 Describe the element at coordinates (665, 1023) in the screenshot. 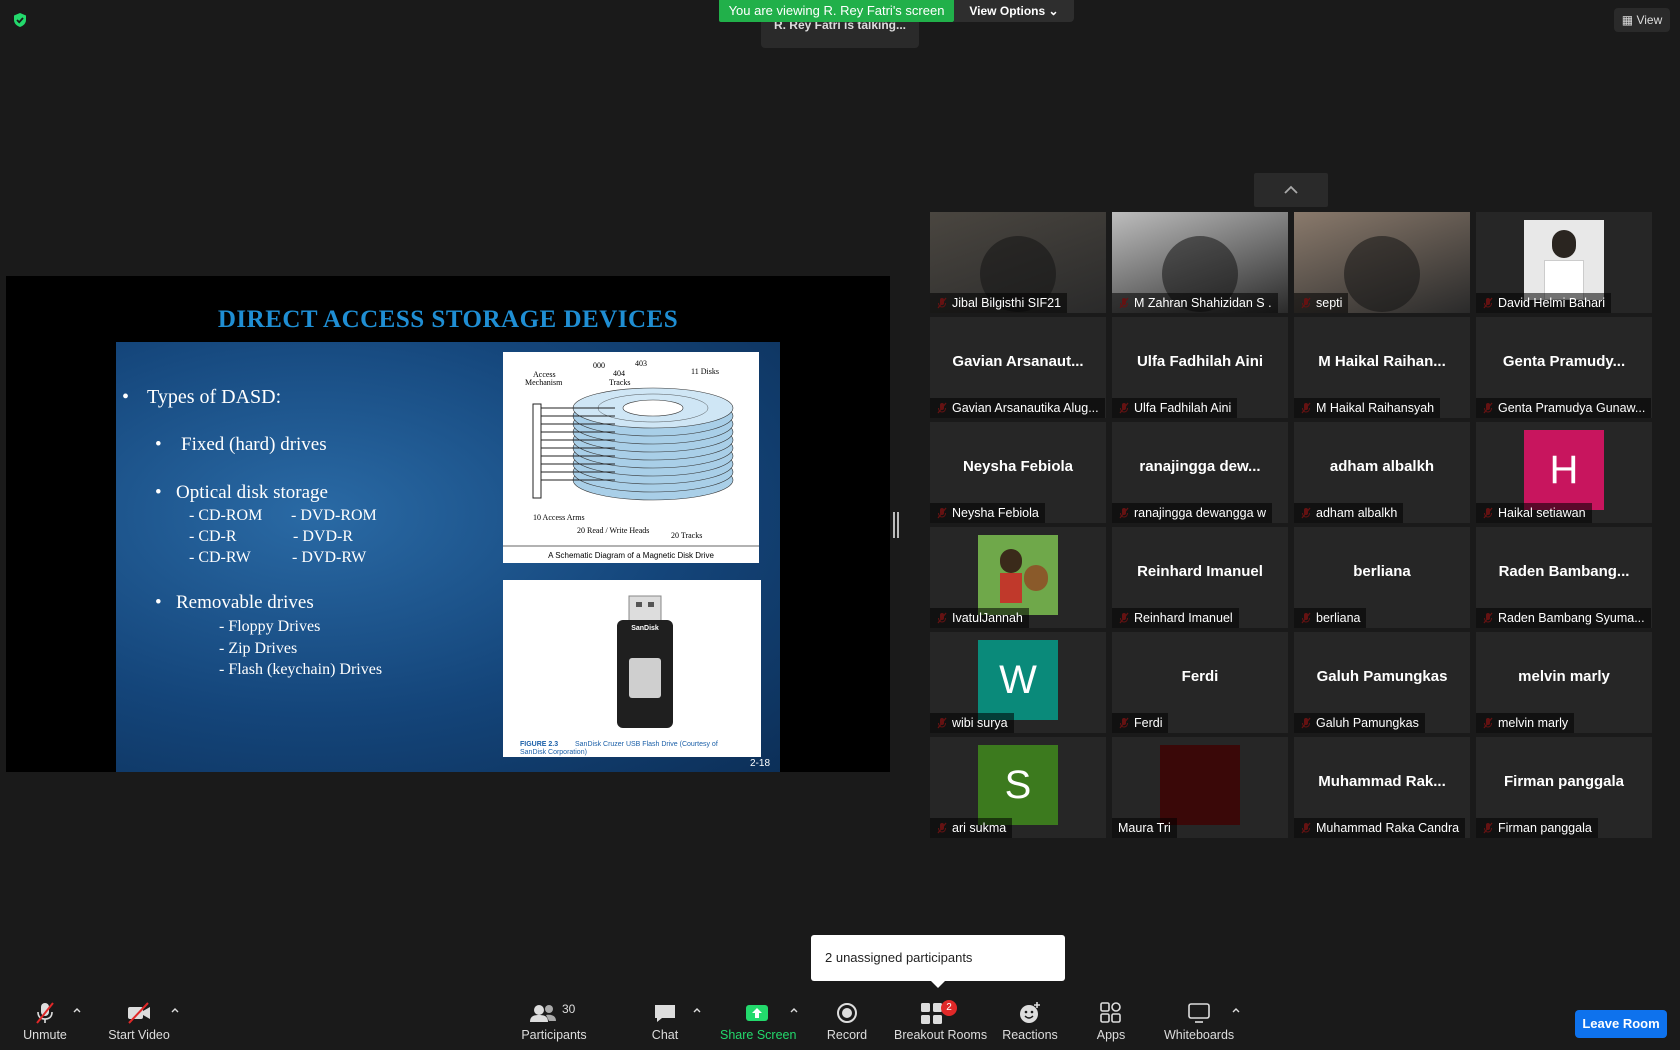

I see `chat-button: Chat` at that location.